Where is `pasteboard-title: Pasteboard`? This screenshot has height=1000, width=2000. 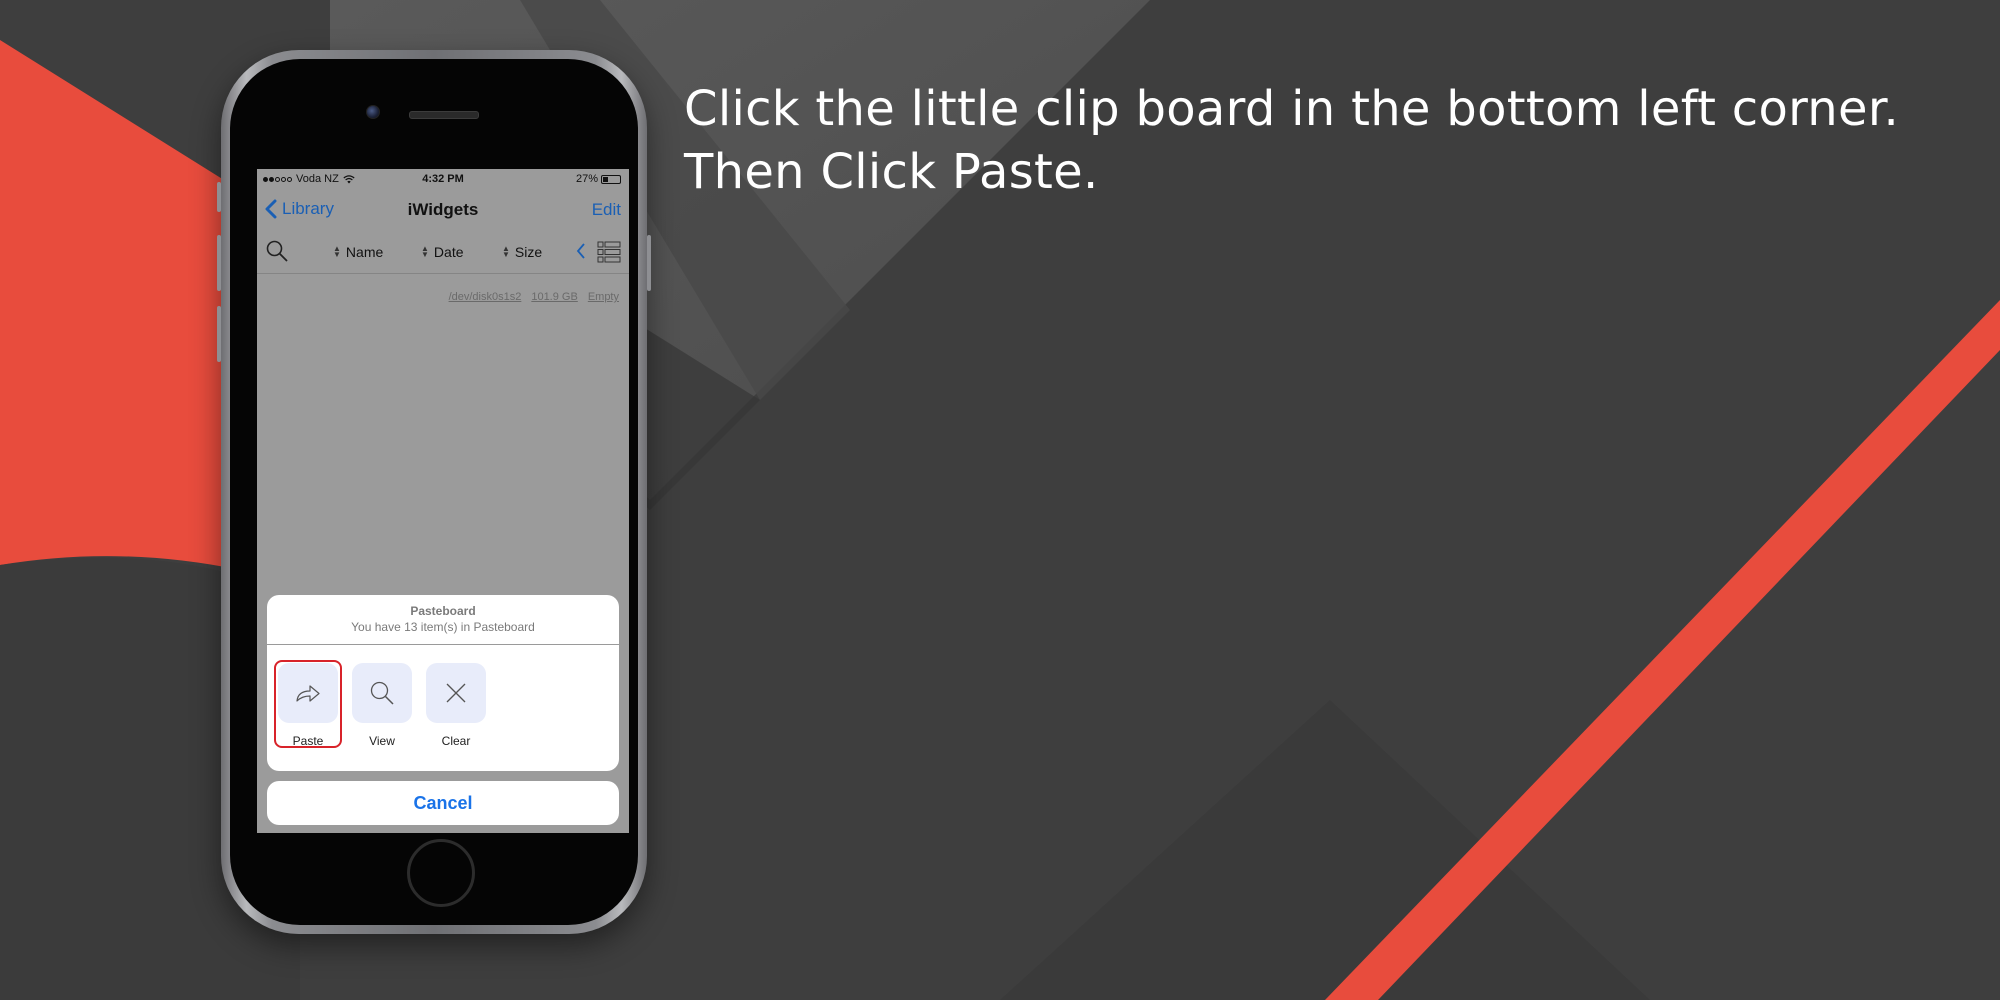
pasteboard-title: Pasteboard is located at coordinates (443, 611).